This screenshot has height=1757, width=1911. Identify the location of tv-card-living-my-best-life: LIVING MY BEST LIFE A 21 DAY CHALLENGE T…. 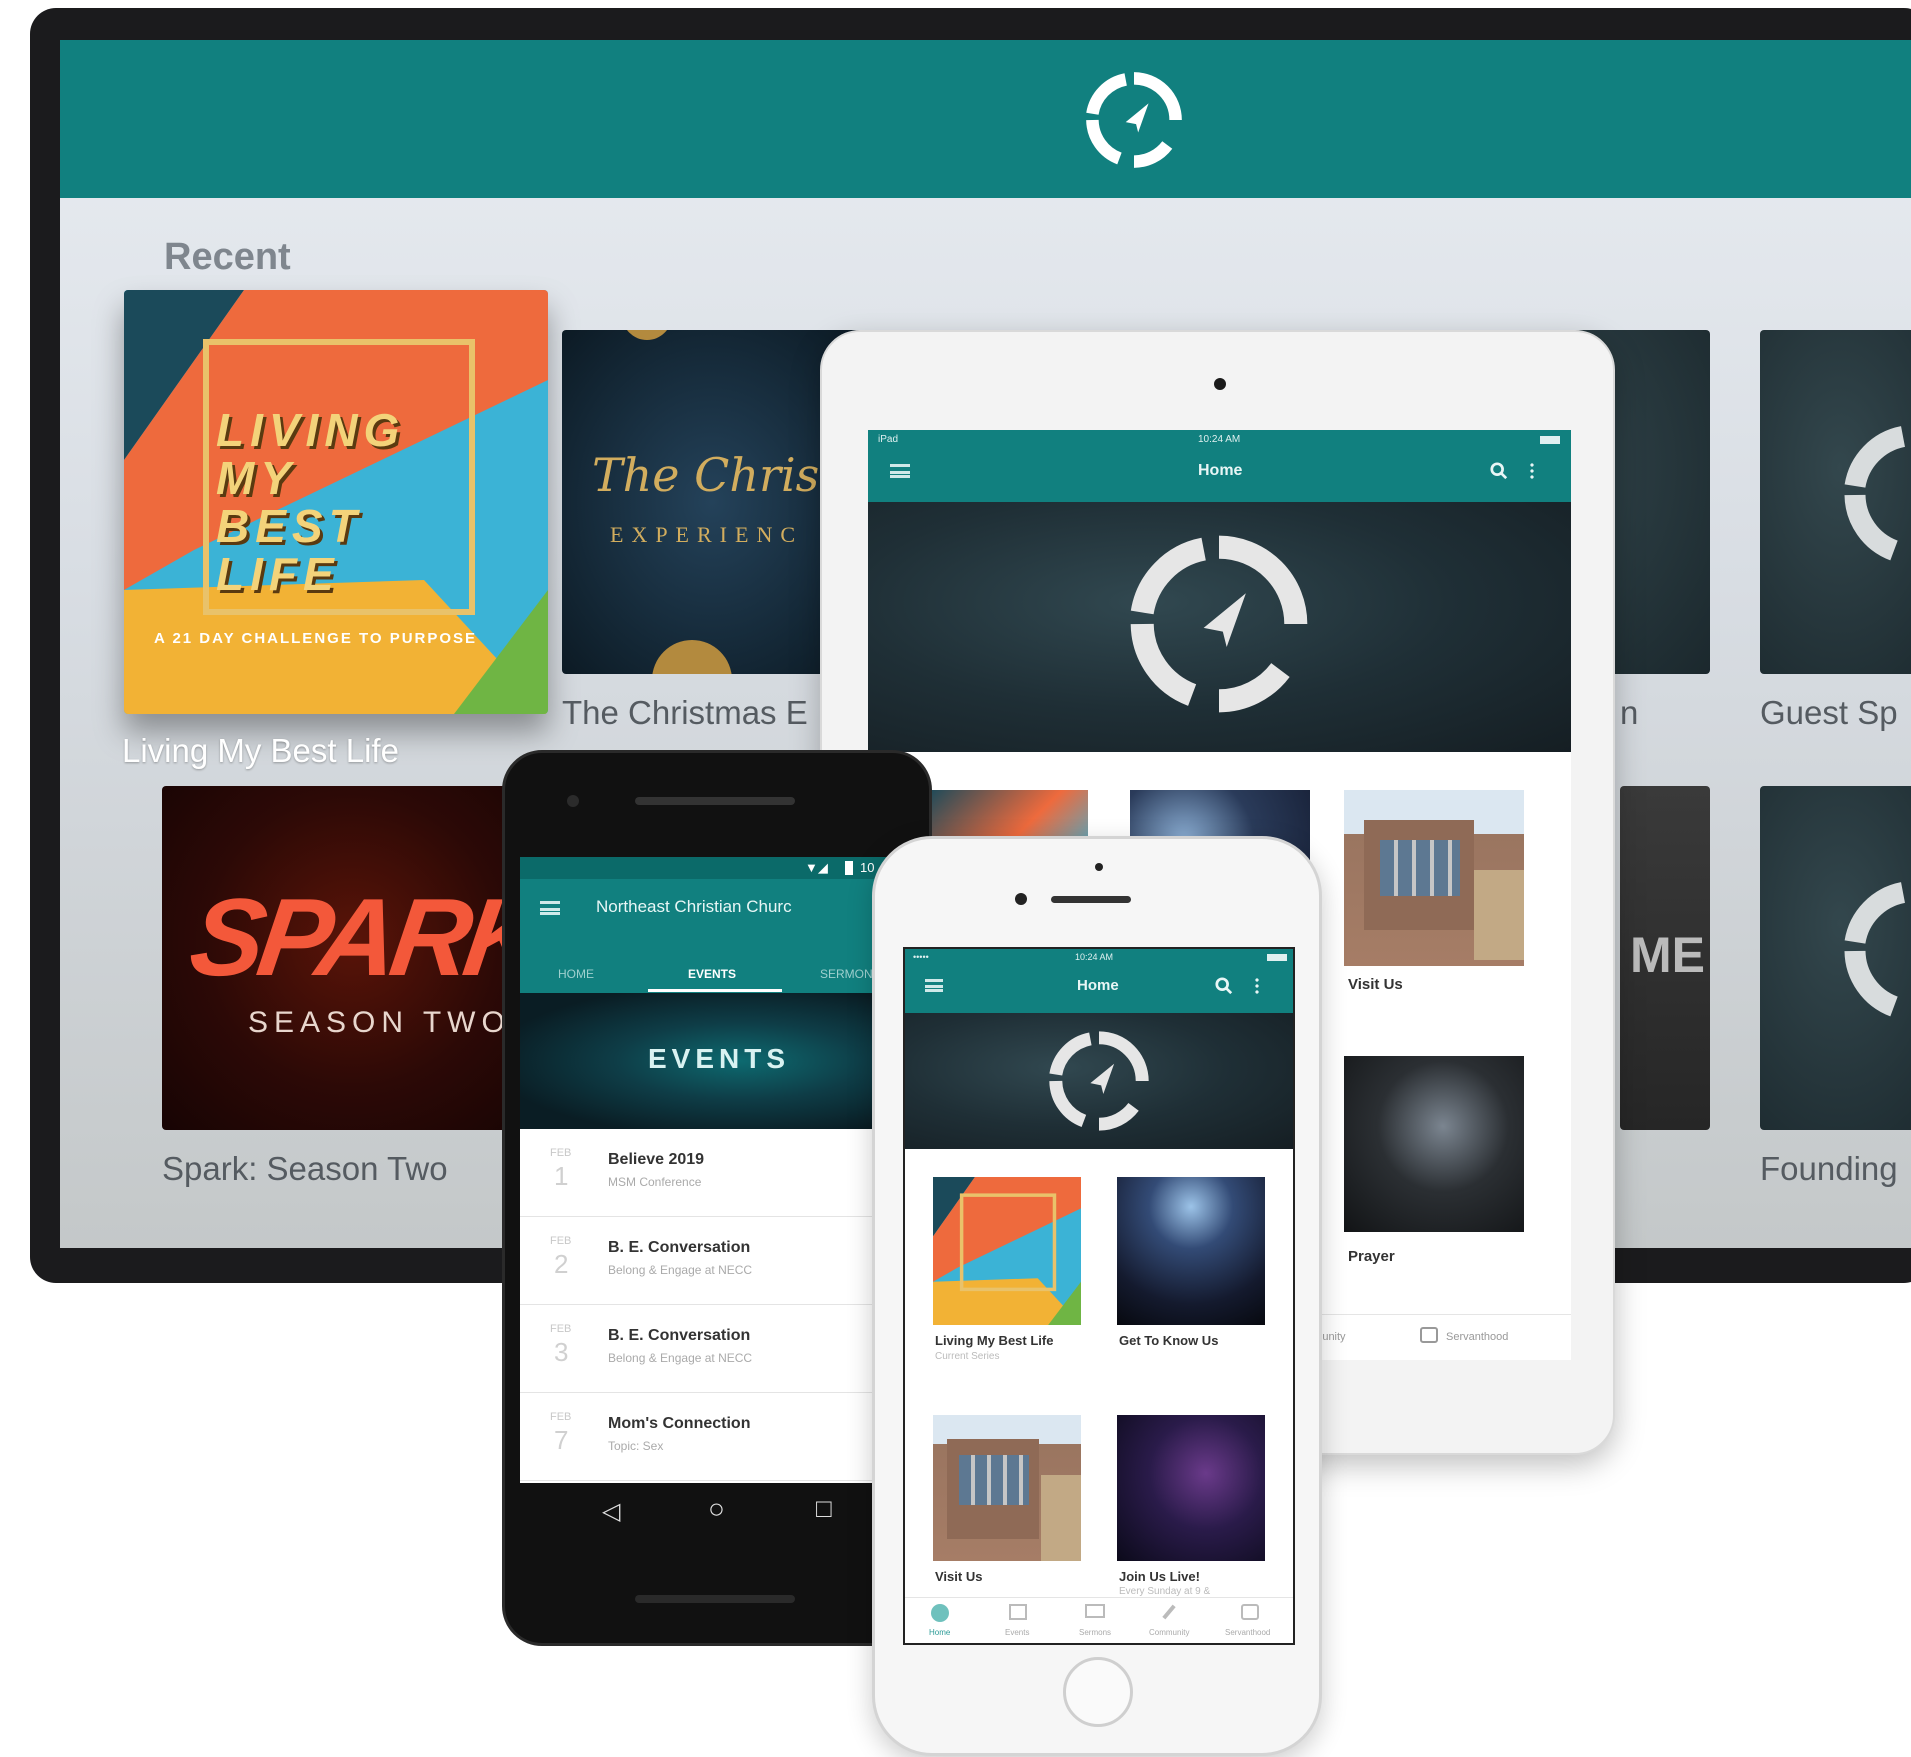
(336, 502).